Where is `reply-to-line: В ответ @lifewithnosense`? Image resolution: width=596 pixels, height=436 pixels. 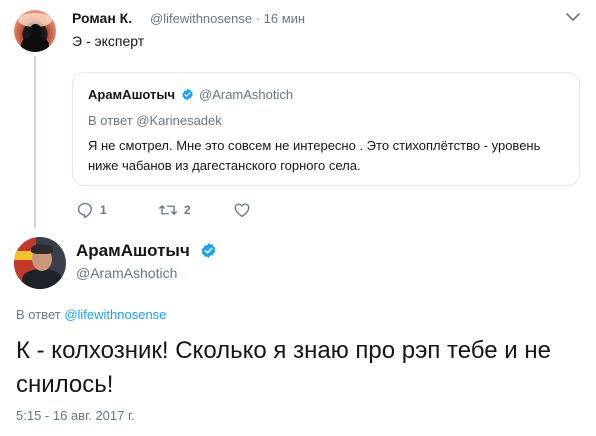 reply-to-line: В ответ @lifewithnosense is located at coordinates (91, 314).